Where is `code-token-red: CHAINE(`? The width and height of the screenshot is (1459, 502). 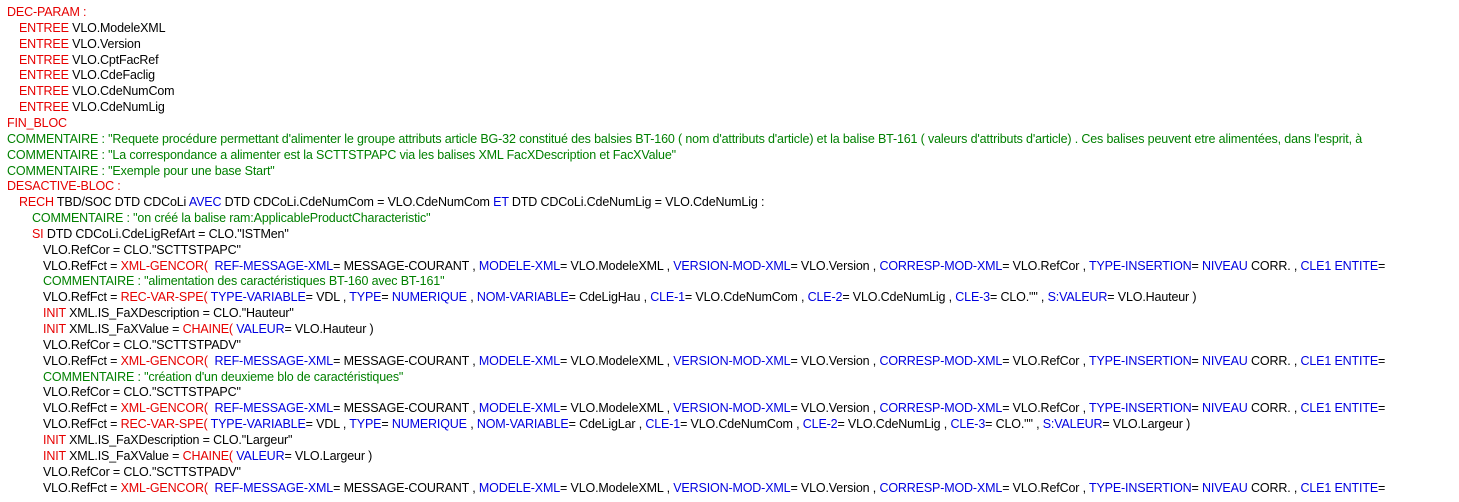 code-token-red: CHAINE( is located at coordinates (207, 329).